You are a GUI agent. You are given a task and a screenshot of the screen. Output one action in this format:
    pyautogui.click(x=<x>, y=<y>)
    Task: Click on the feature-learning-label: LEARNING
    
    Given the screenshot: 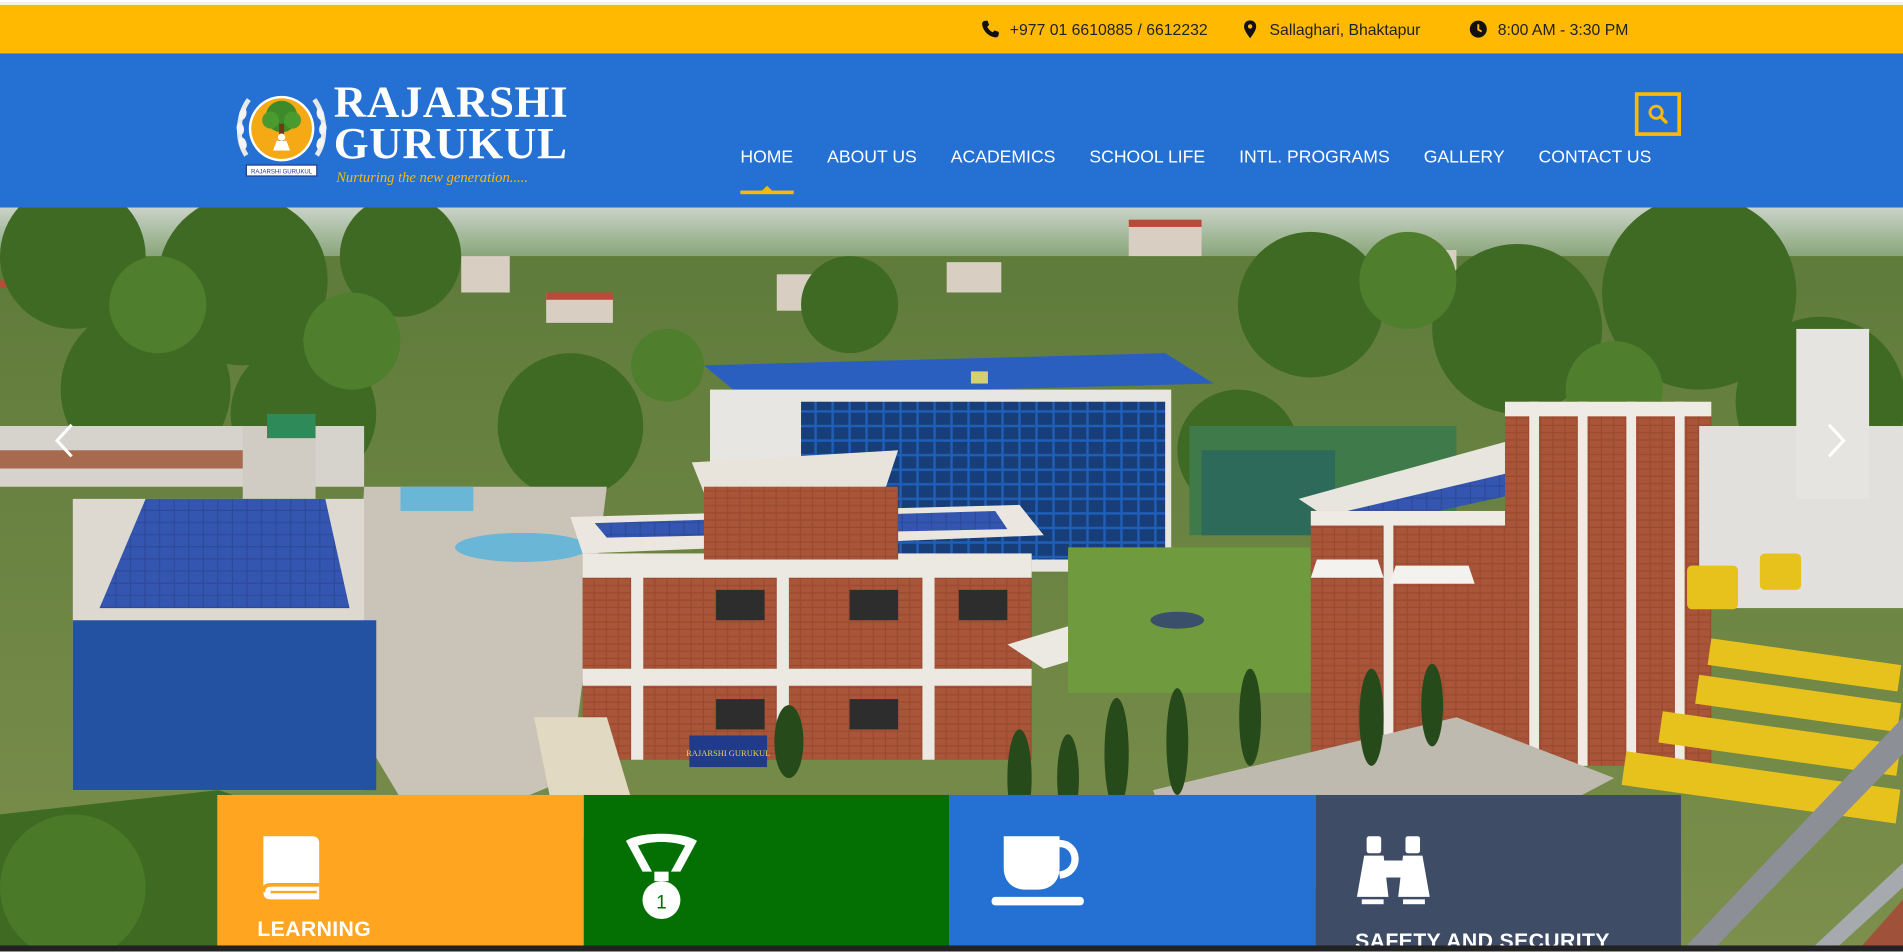 What is the action you would take?
    pyautogui.click(x=314, y=928)
    